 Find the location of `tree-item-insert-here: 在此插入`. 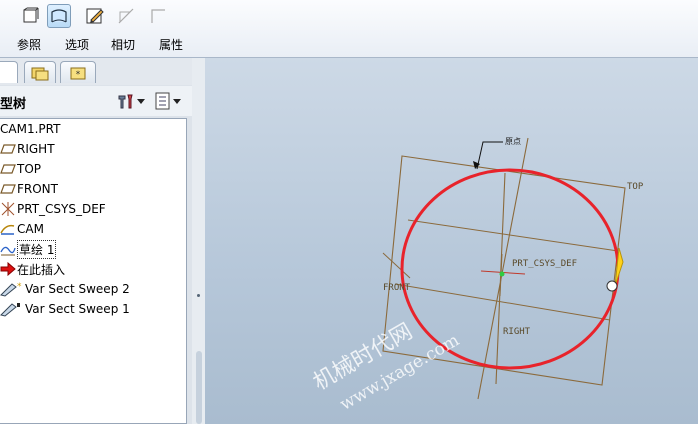

tree-item-insert-here: 在此插入 is located at coordinates (32, 269).